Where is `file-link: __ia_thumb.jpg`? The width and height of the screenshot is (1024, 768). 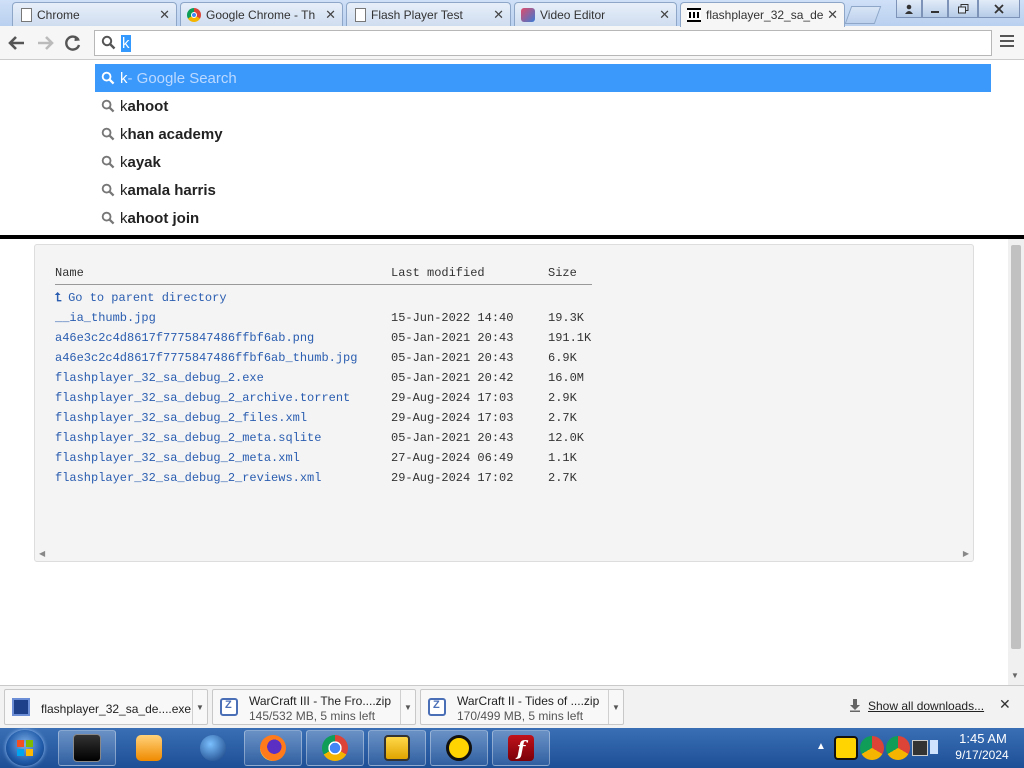
file-link: __ia_thumb.jpg is located at coordinates (105, 318).